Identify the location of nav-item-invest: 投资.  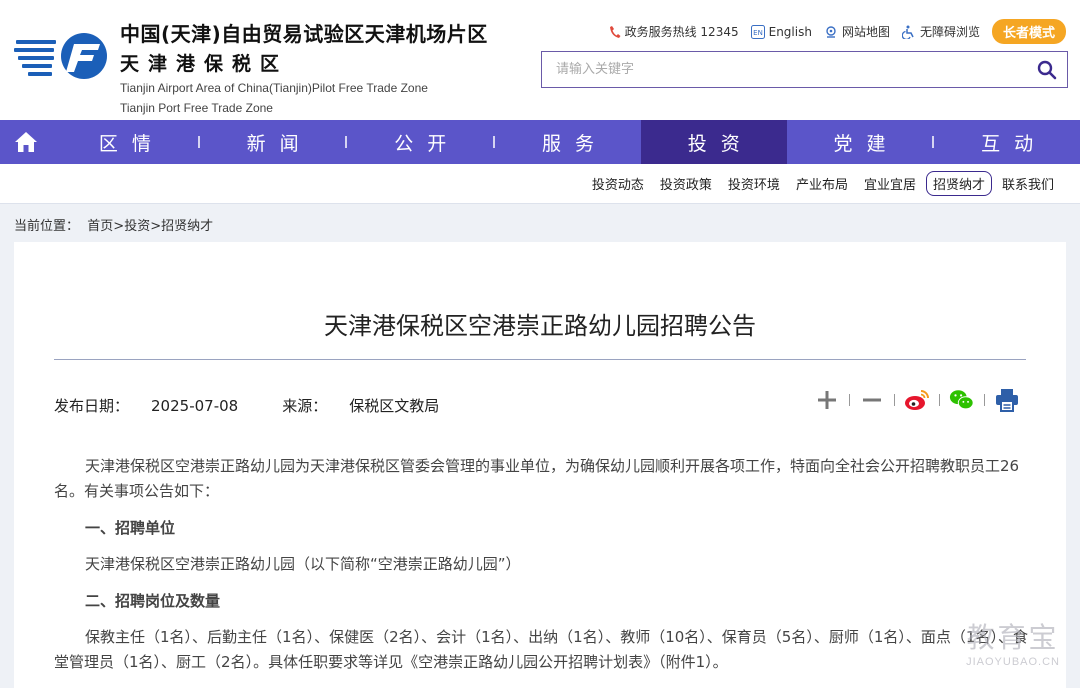
(713, 142).